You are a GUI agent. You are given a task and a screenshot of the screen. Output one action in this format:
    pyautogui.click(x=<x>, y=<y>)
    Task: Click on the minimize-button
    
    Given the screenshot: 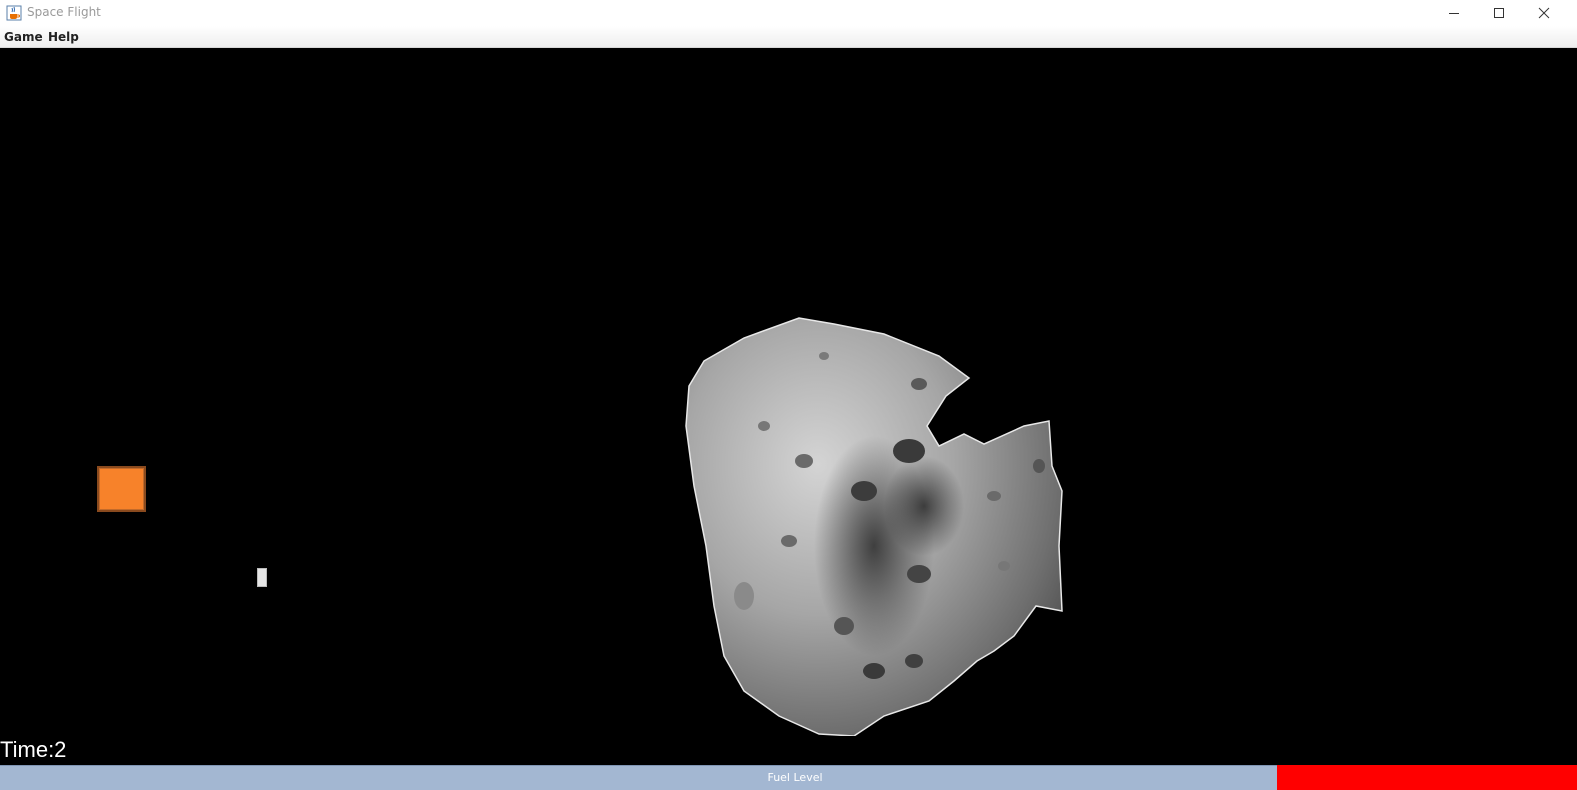 What is the action you would take?
    pyautogui.click(x=1454, y=13)
    